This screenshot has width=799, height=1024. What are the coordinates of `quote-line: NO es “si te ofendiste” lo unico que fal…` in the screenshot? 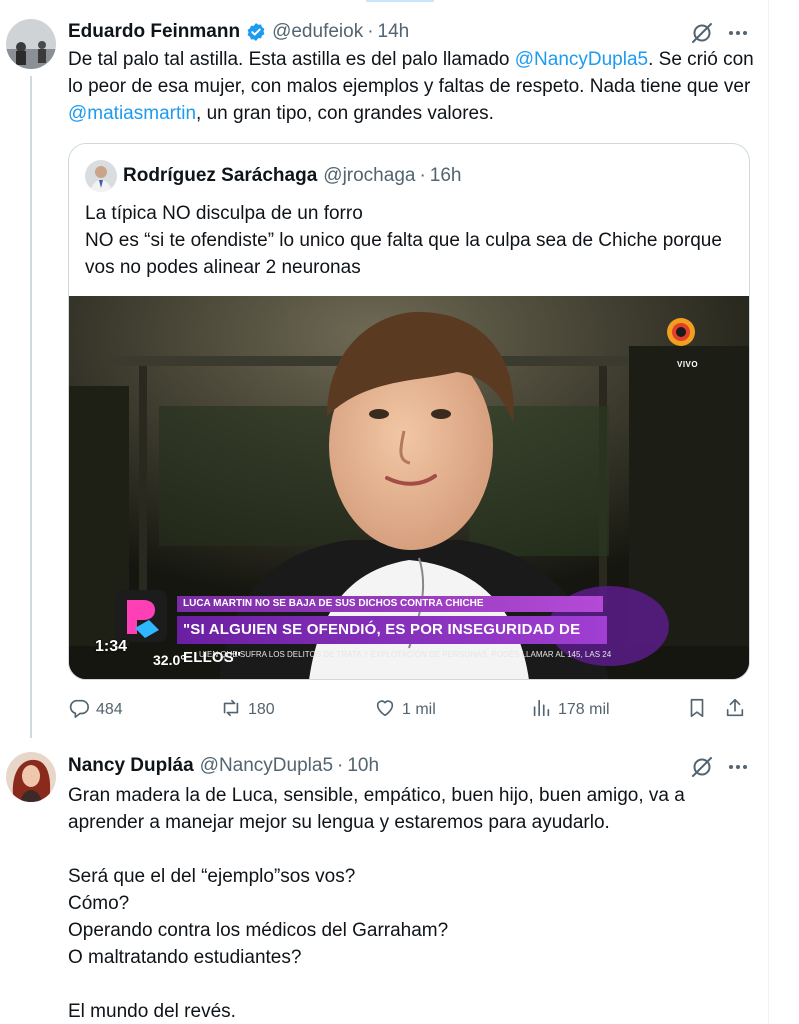 It's located at (403, 254).